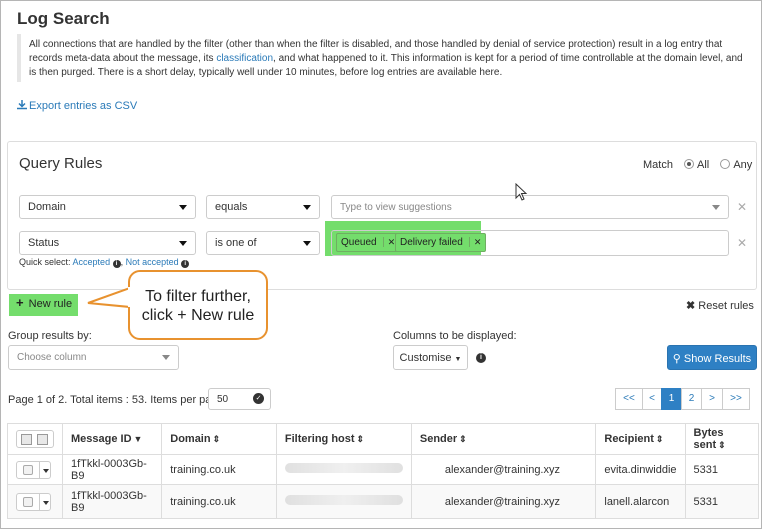  Describe the element at coordinates (671, 399) in the screenshot. I see `page-1-button: 1` at that location.